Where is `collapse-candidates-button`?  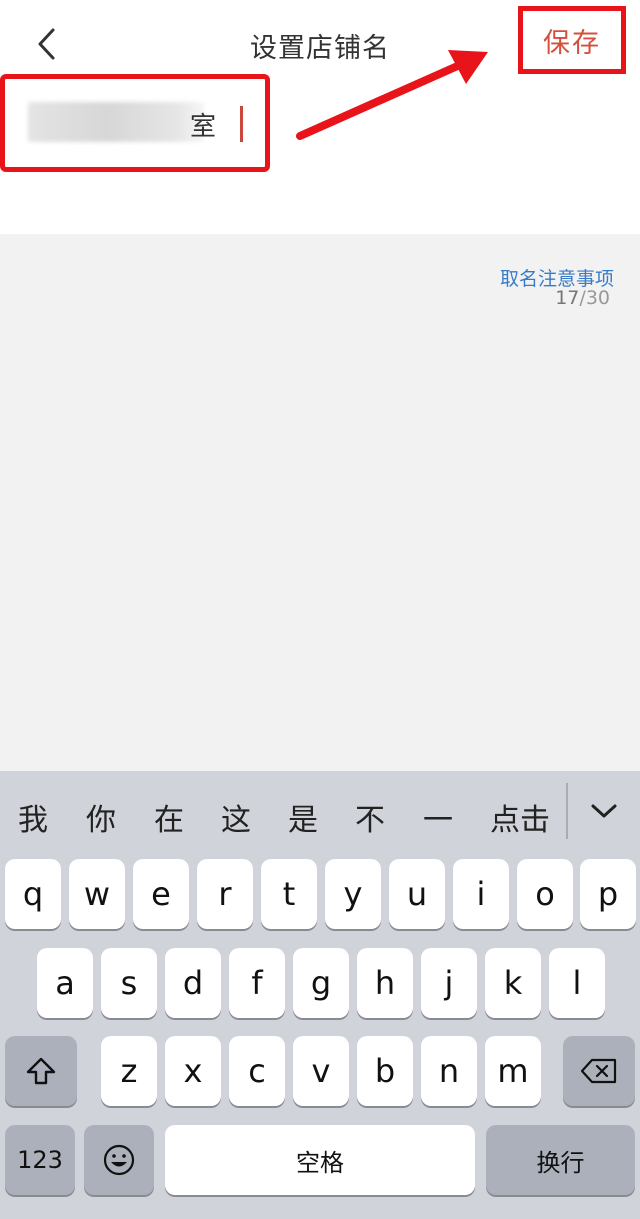
collapse-candidates-button is located at coordinates (604, 811).